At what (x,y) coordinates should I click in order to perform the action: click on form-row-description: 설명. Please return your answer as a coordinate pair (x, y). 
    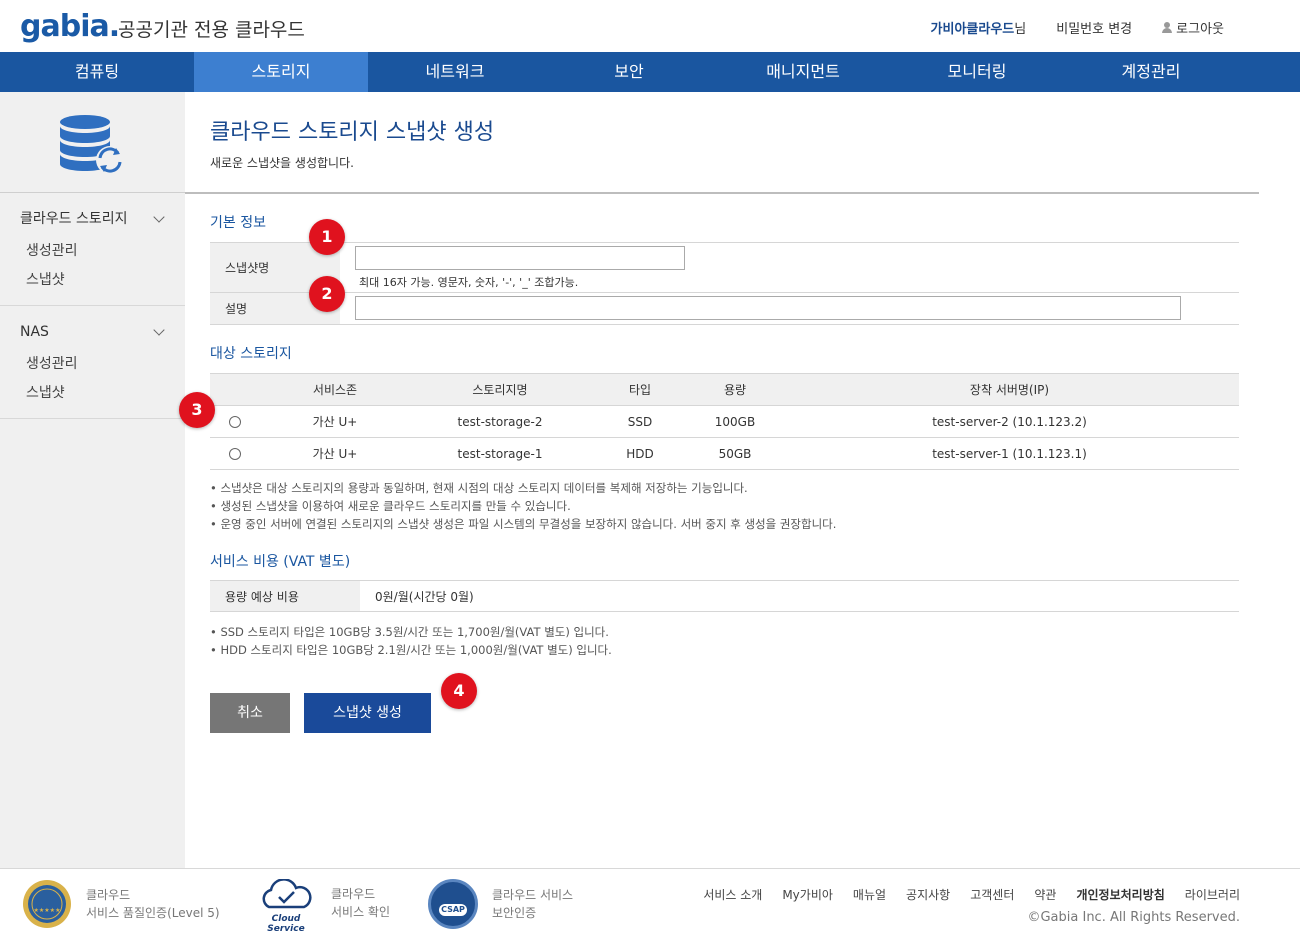
    Looking at the image, I should click on (724, 309).